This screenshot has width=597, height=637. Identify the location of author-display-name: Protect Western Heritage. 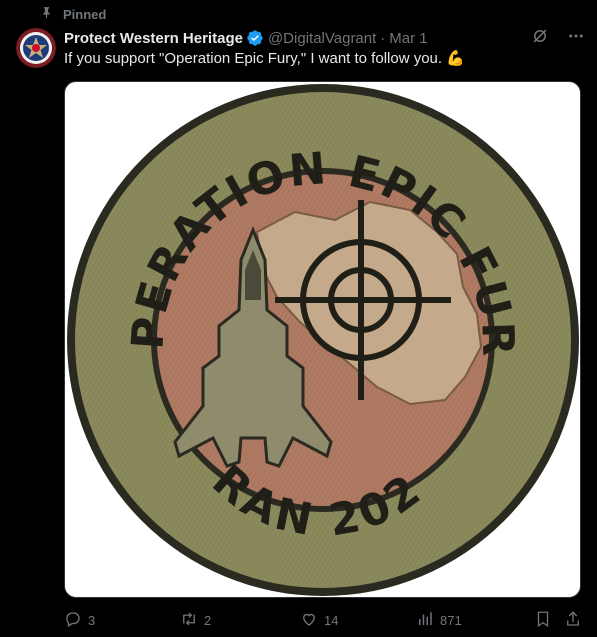
(153, 38).